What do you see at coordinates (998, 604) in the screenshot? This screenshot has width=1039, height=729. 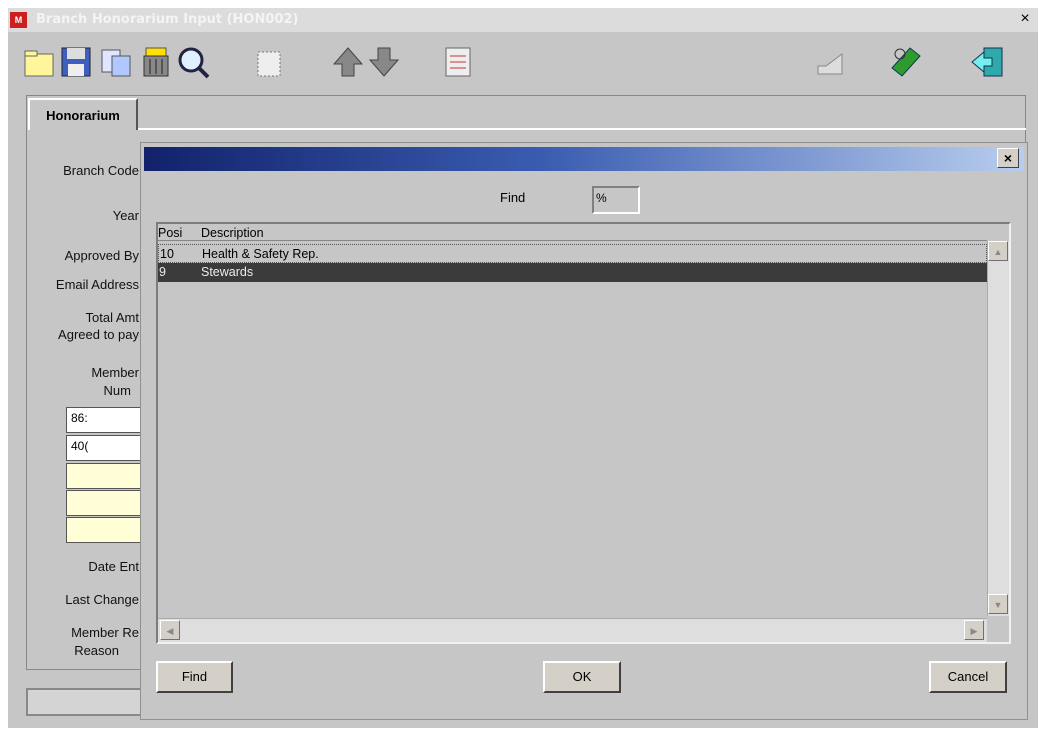 I see `scroll-down-icon: ▼` at bounding box center [998, 604].